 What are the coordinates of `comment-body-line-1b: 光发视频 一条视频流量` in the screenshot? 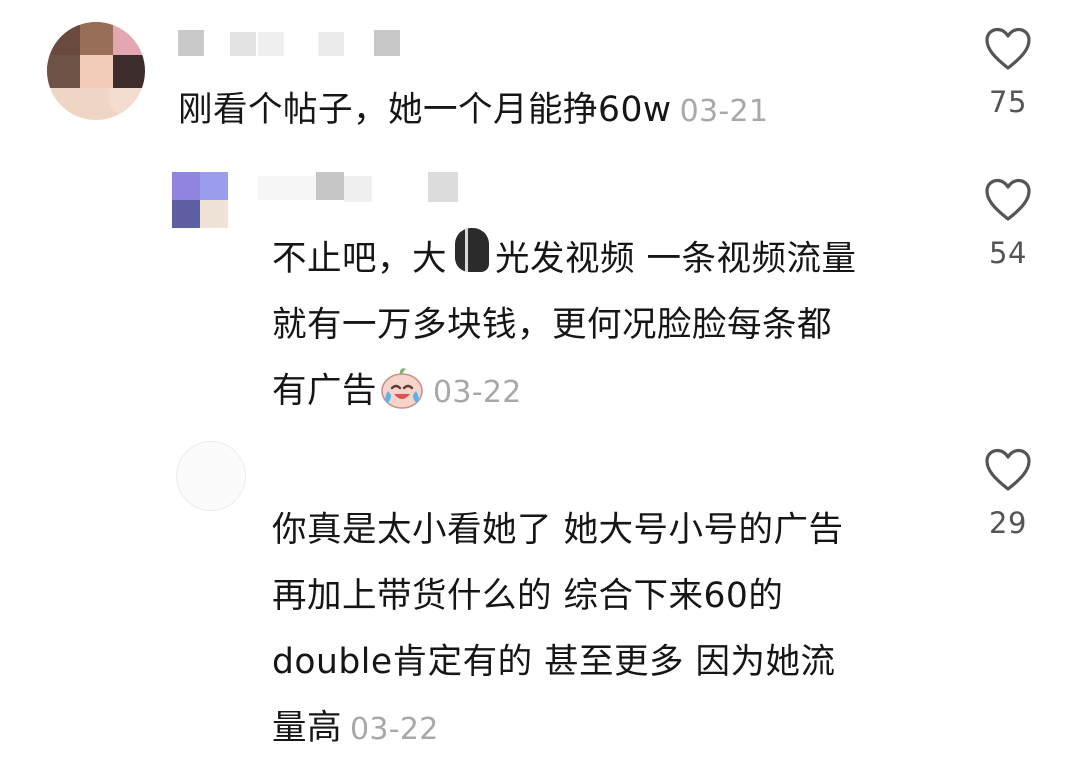 It's located at (676, 259).